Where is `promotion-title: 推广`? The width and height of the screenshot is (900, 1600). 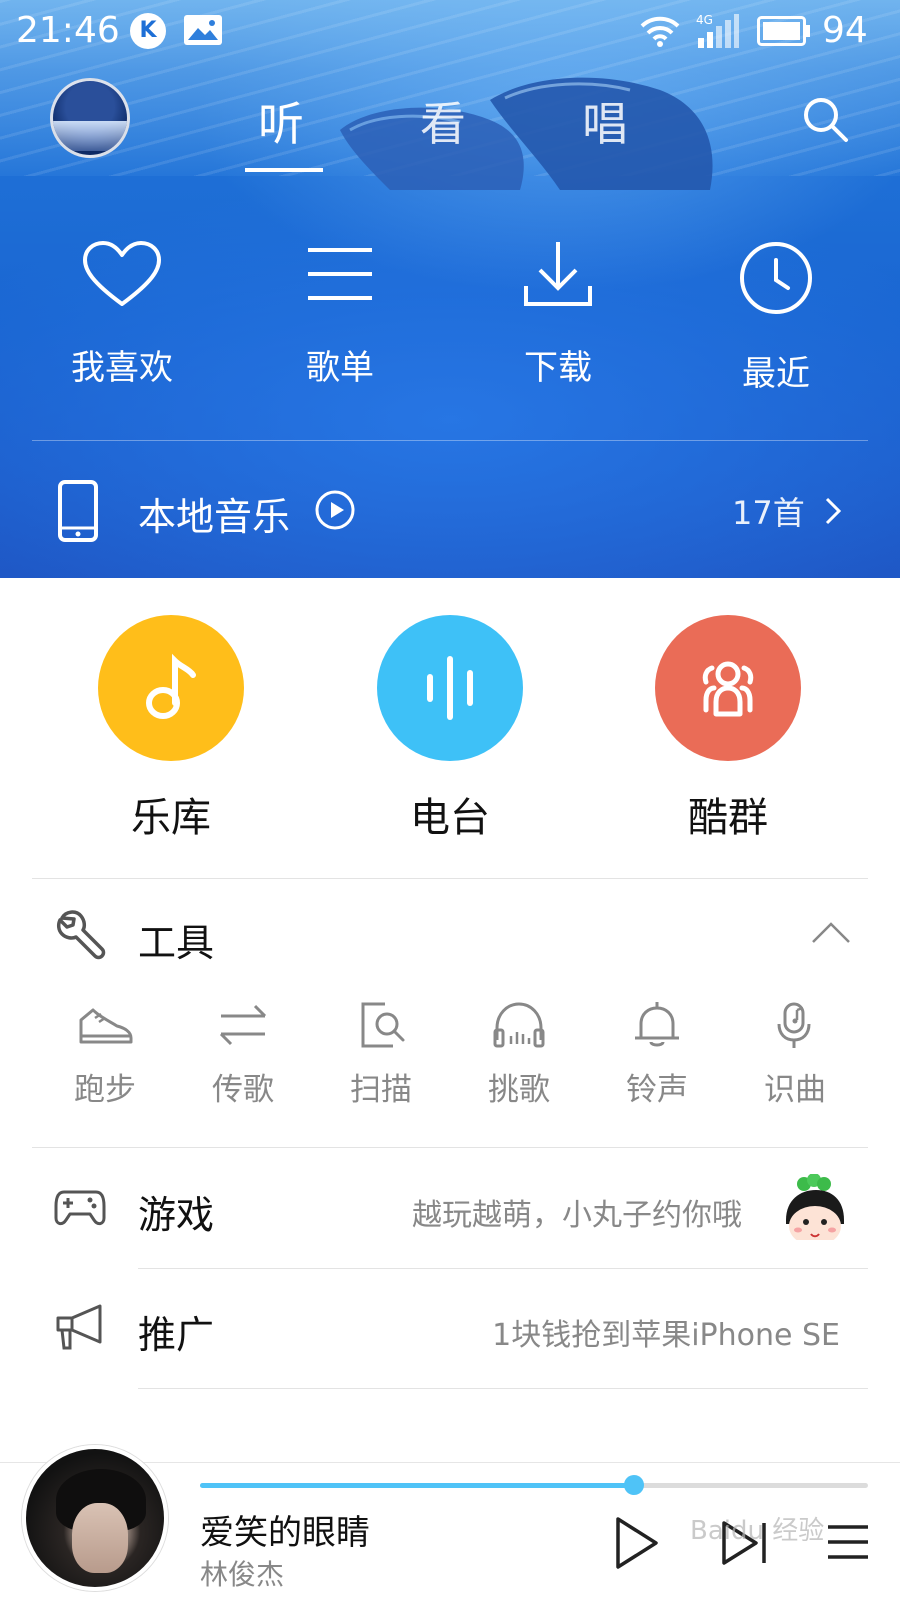
promotion-title: 推广 is located at coordinates (176, 1335).